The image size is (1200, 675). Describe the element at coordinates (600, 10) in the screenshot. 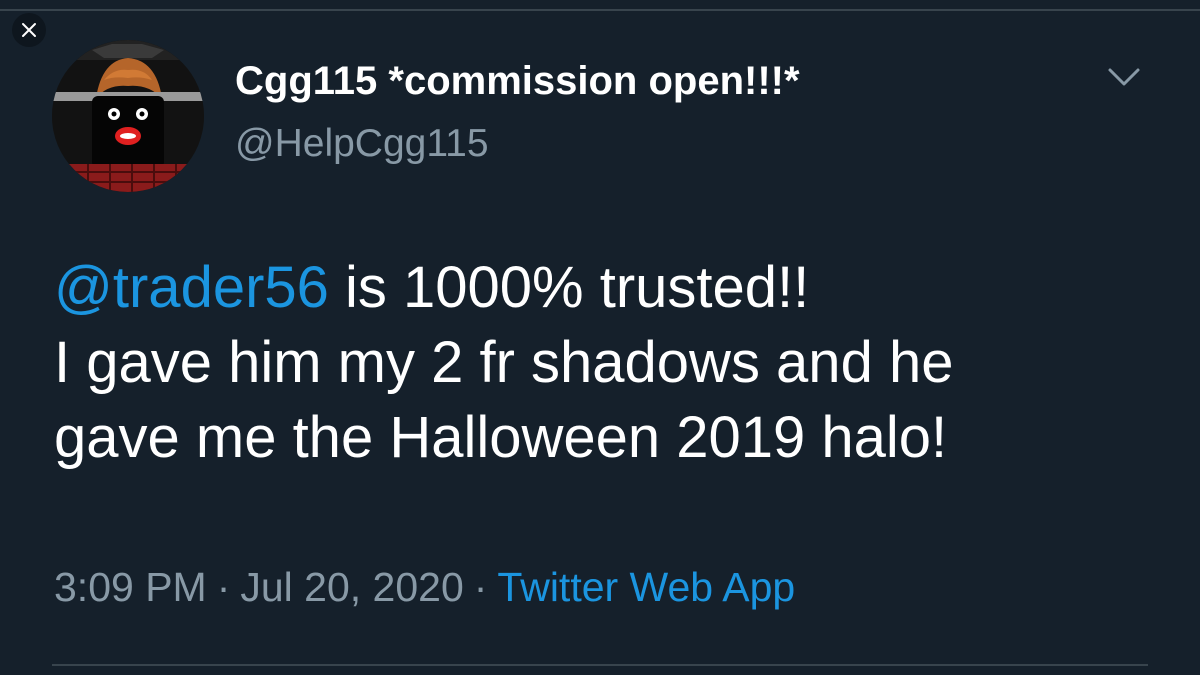

I see `top-divider` at that location.